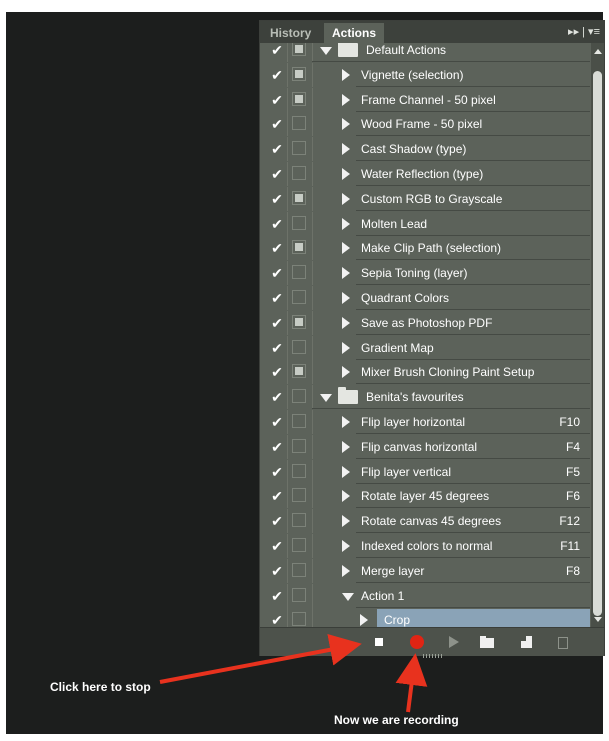  What do you see at coordinates (425, 397) in the screenshot?
I see `action-set-row: ✔ Benita's favourites` at bounding box center [425, 397].